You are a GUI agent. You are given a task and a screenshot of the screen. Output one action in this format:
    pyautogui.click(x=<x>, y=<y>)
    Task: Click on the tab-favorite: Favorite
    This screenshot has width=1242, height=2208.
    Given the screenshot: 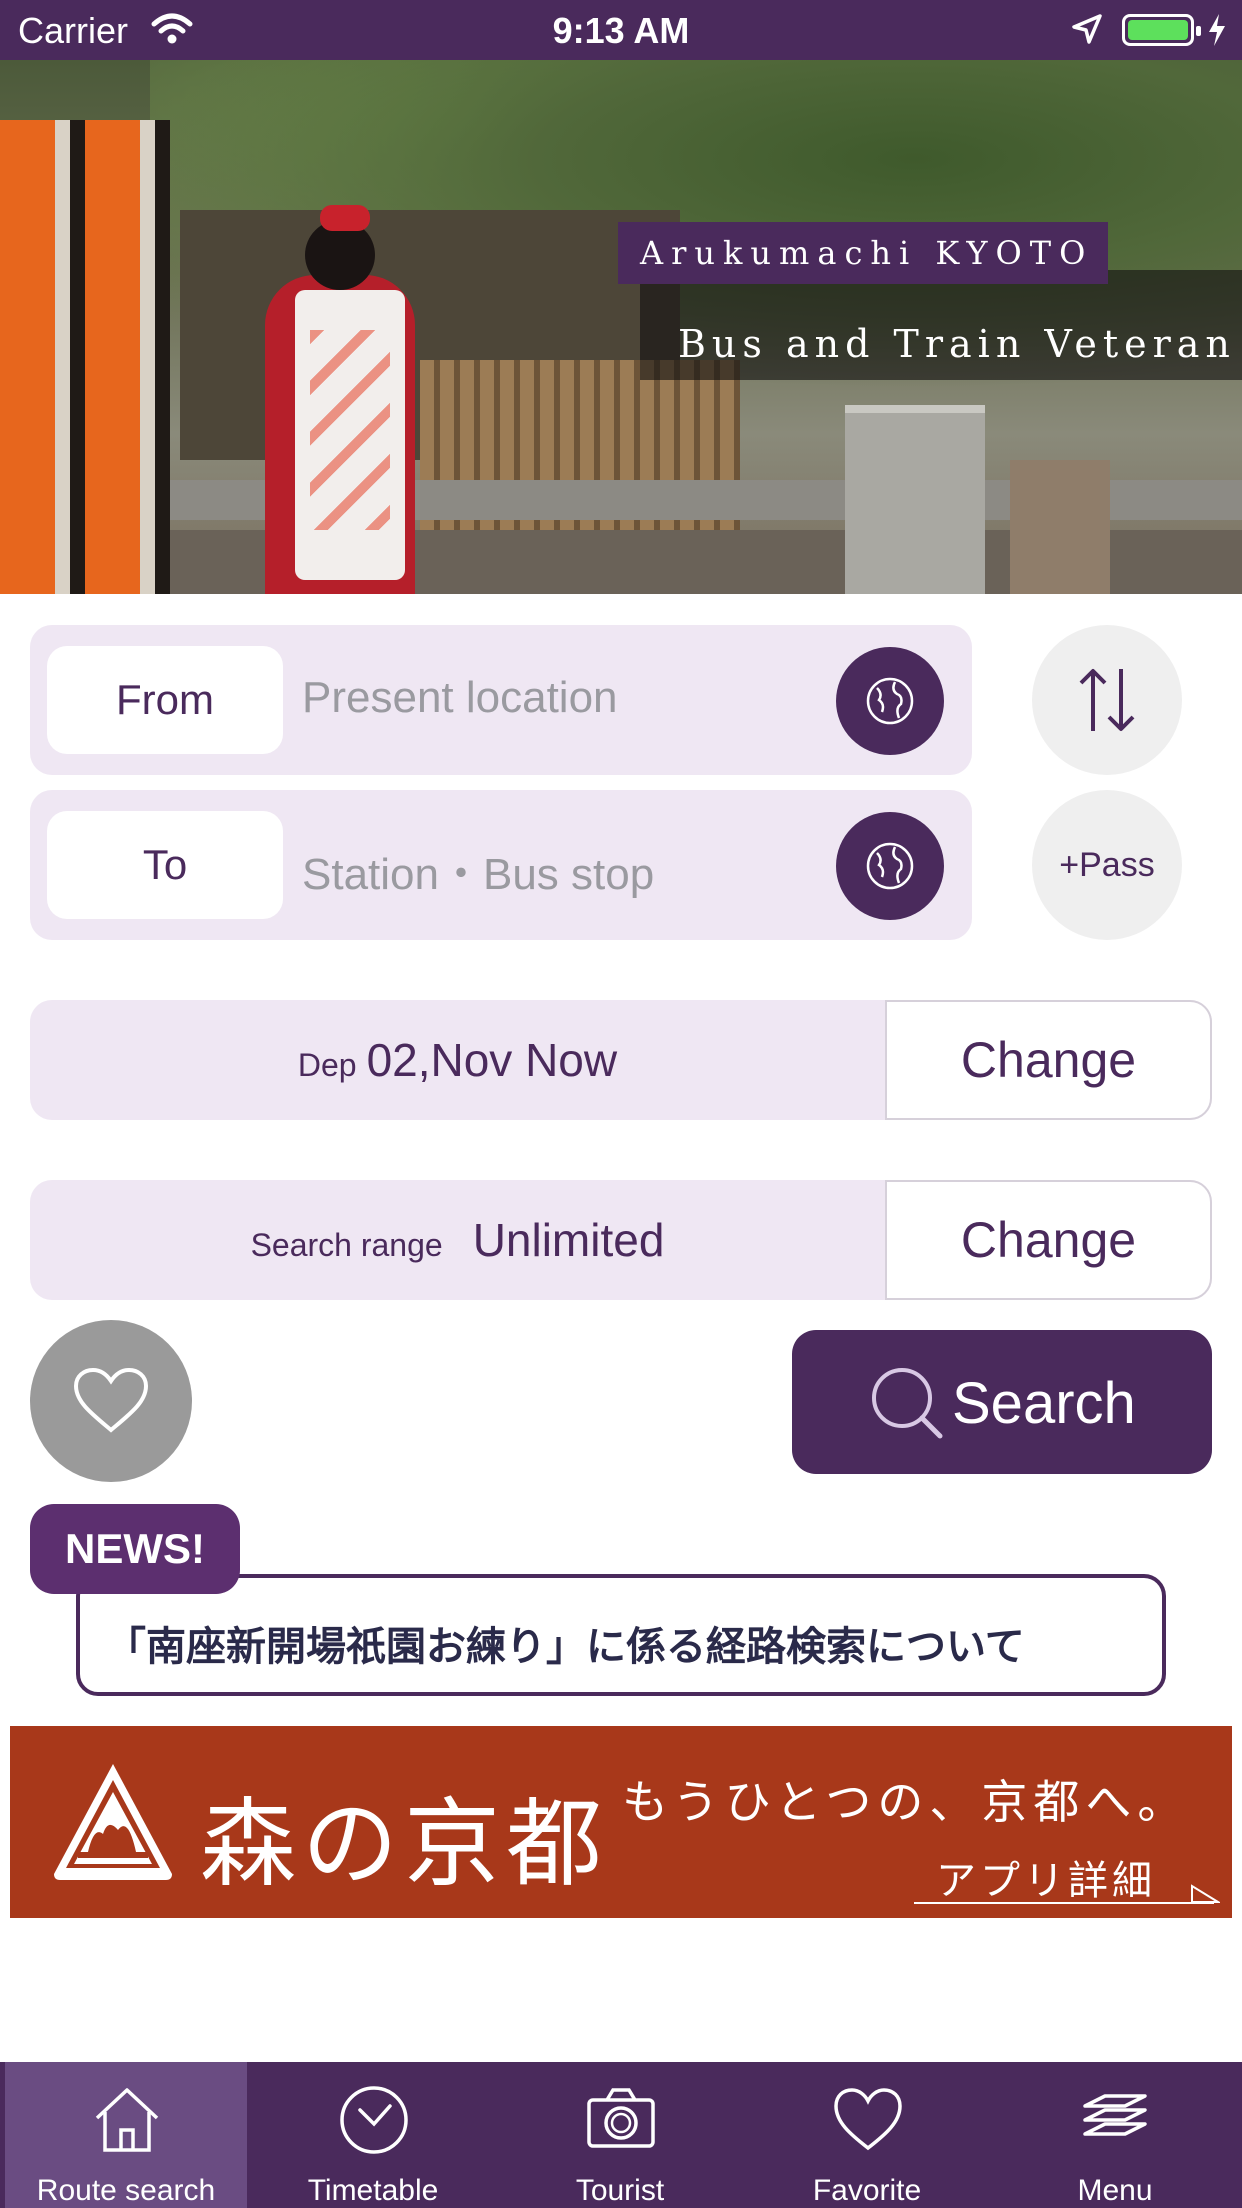 What is the action you would take?
    pyautogui.click(x=867, y=2135)
    